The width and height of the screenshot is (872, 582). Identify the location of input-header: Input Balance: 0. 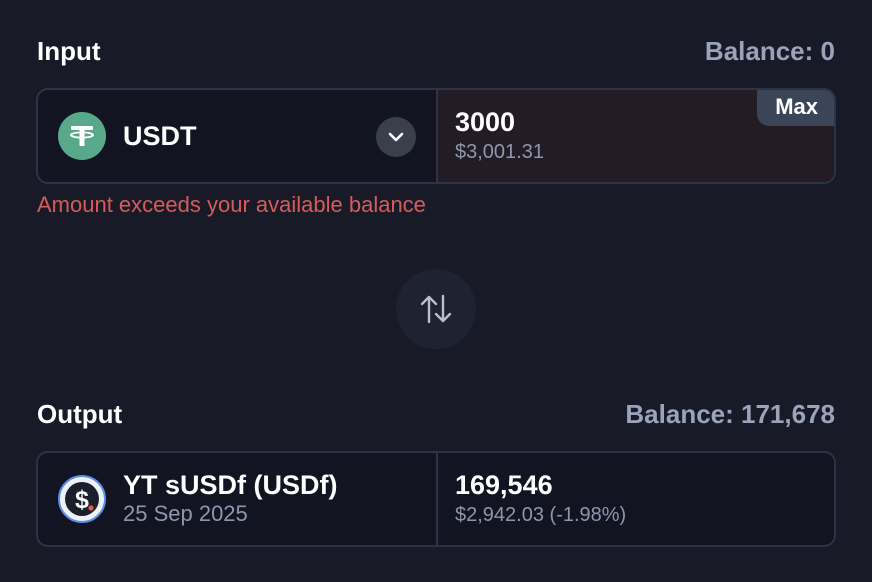
(436, 51).